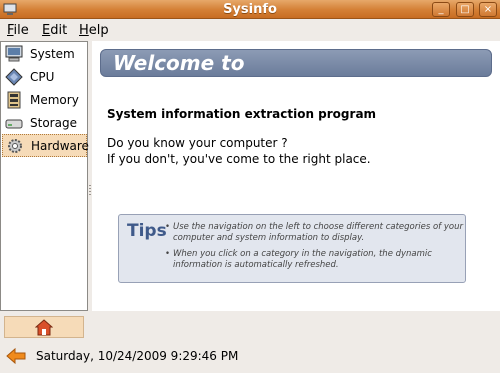  Describe the element at coordinates (296, 63) in the screenshot. I see `welcome-banner: Welcome to` at that location.